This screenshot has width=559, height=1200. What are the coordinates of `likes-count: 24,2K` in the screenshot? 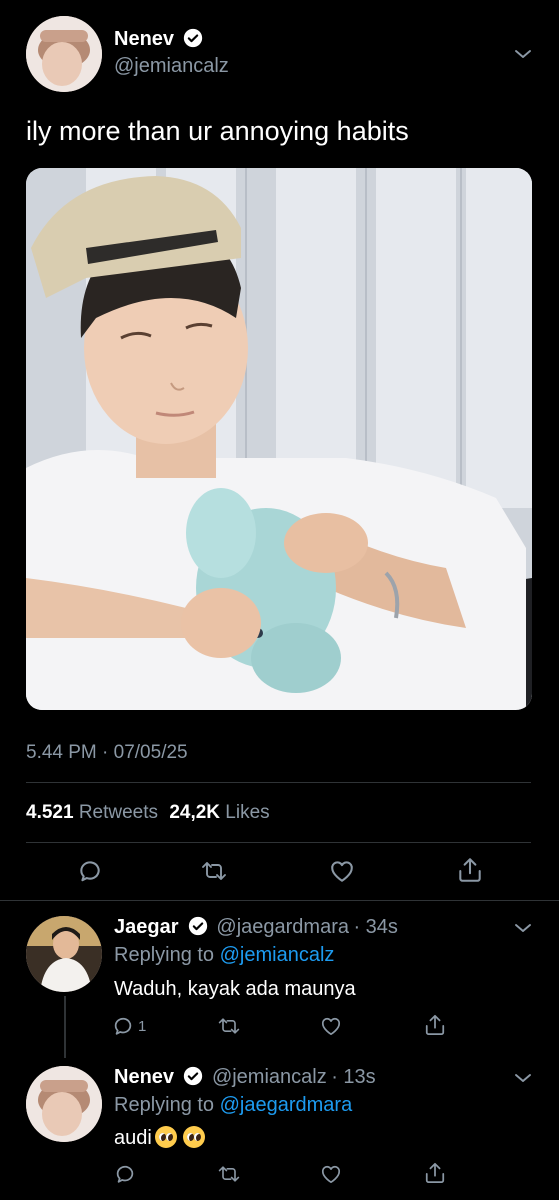 It's located at (194, 812).